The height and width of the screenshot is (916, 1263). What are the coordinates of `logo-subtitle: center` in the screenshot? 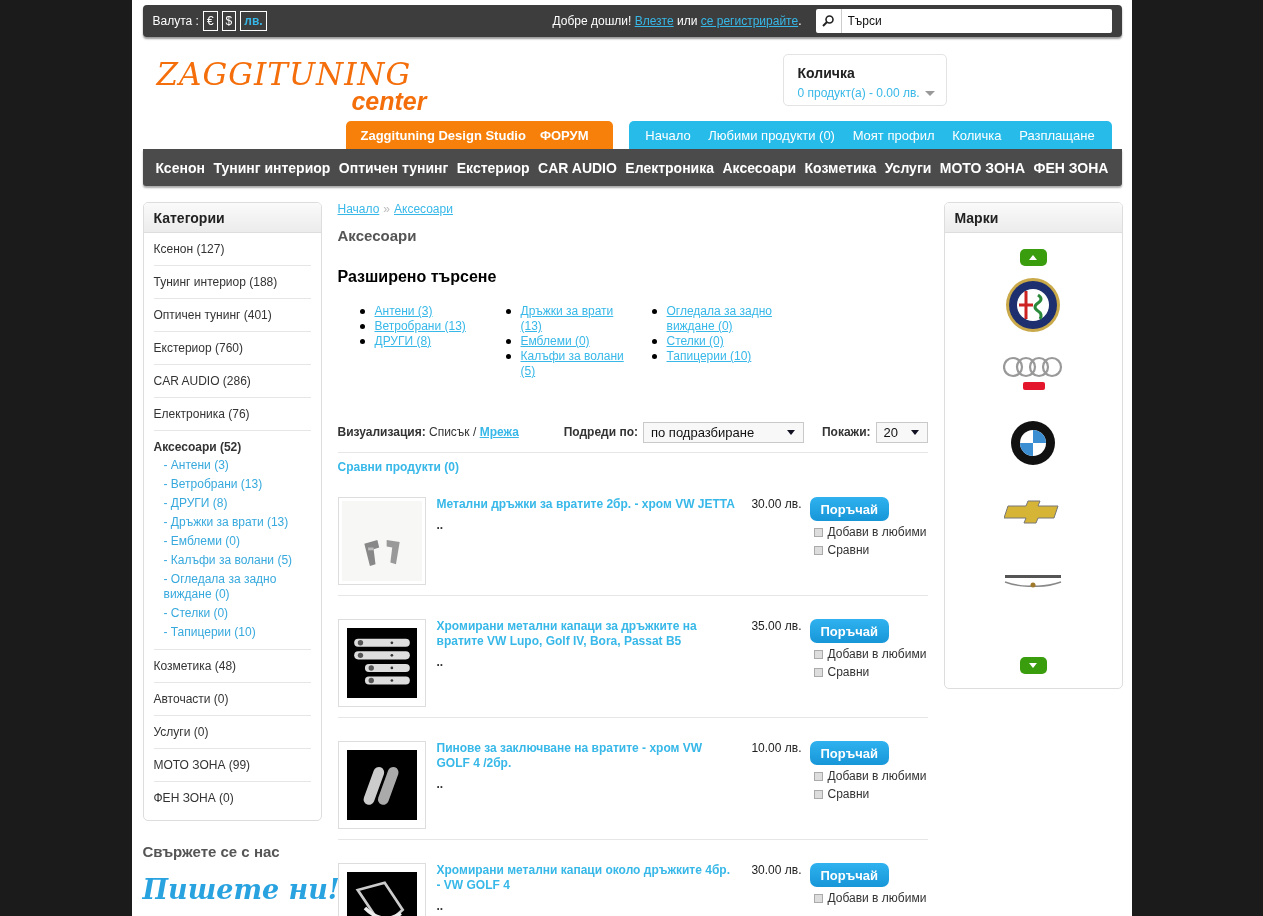 It's located at (389, 101).